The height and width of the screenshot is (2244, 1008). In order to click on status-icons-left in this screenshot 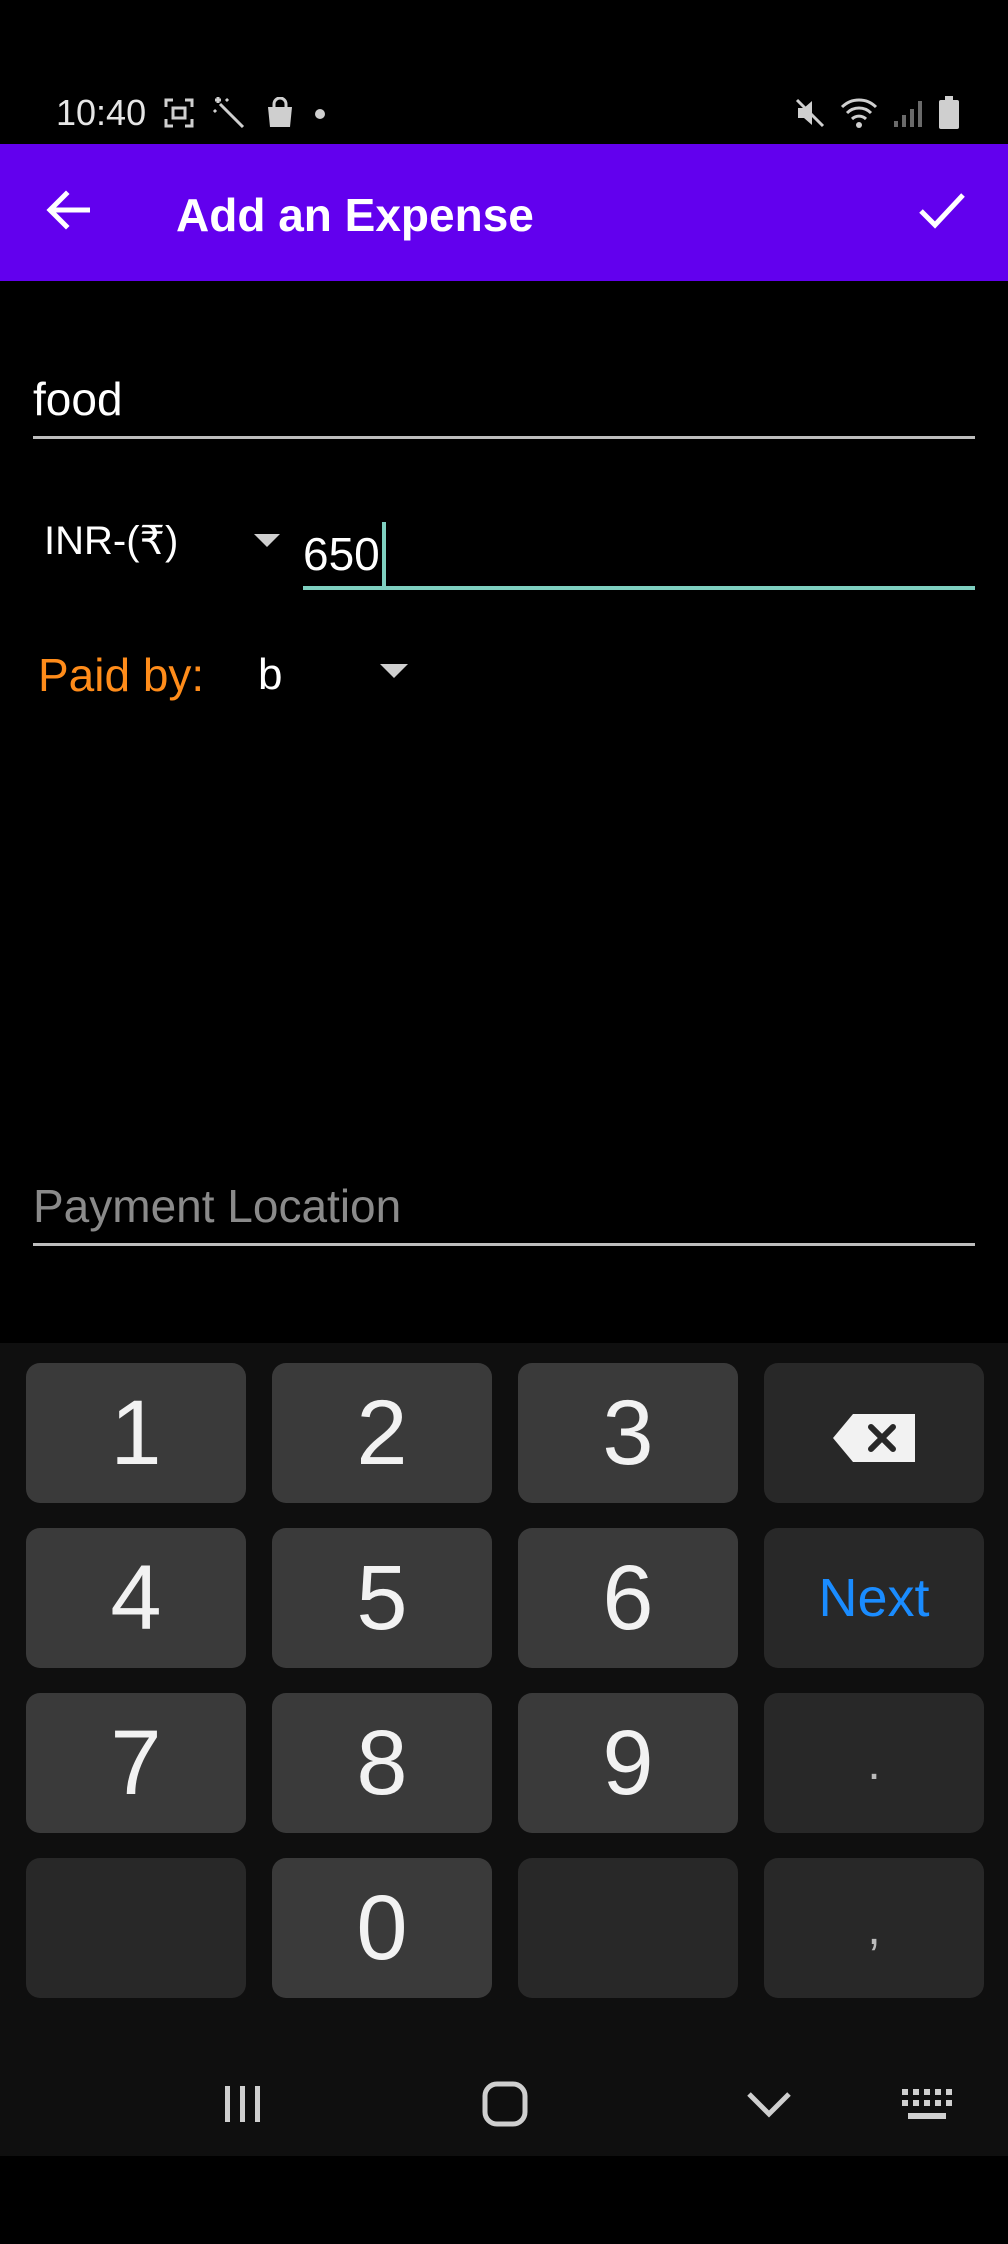, I will do `click(245, 115)`.